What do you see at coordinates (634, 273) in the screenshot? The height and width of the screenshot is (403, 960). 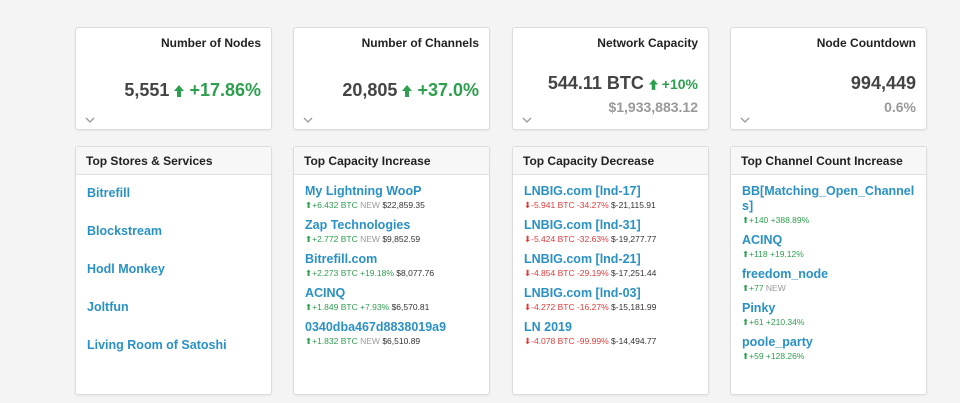 I see `usd-change: $-17,251.44` at bounding box center [634, 273].